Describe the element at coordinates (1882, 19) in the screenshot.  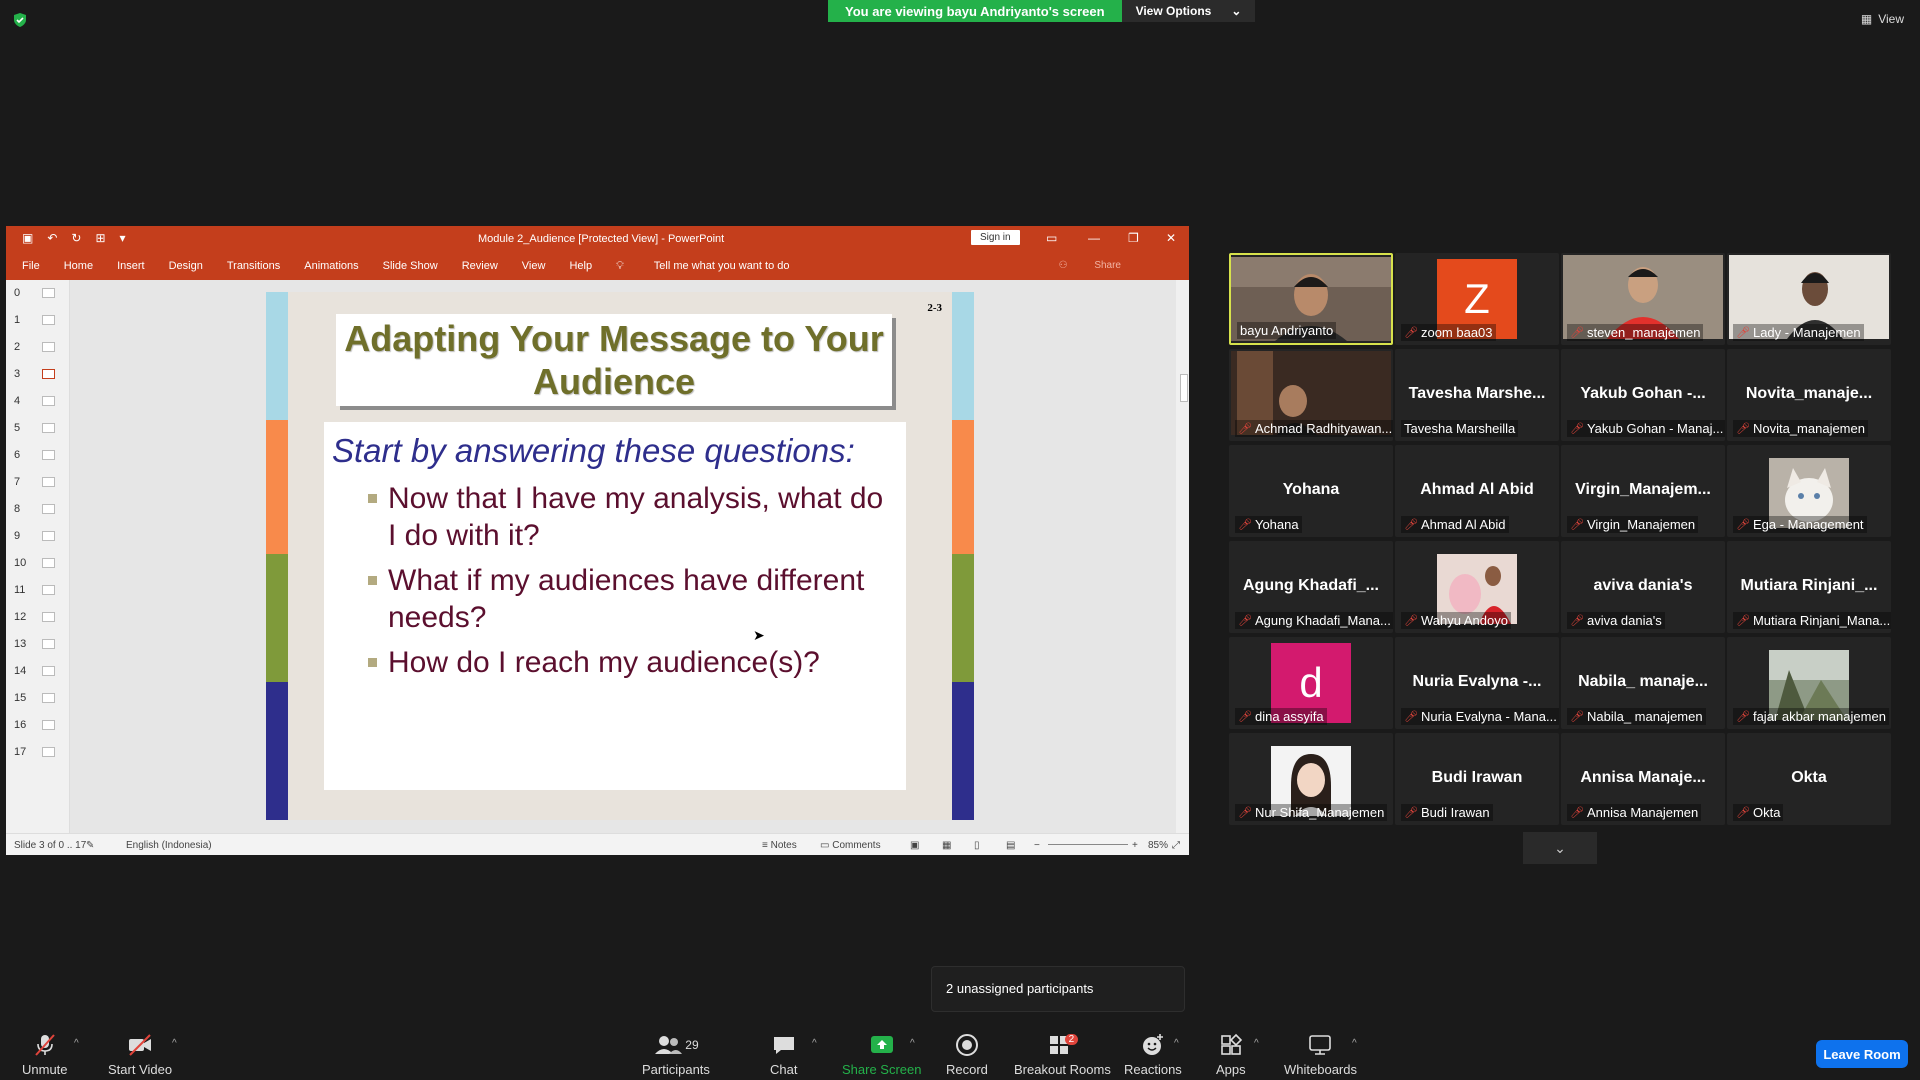
I see `view-button: ▦ View` at that location.